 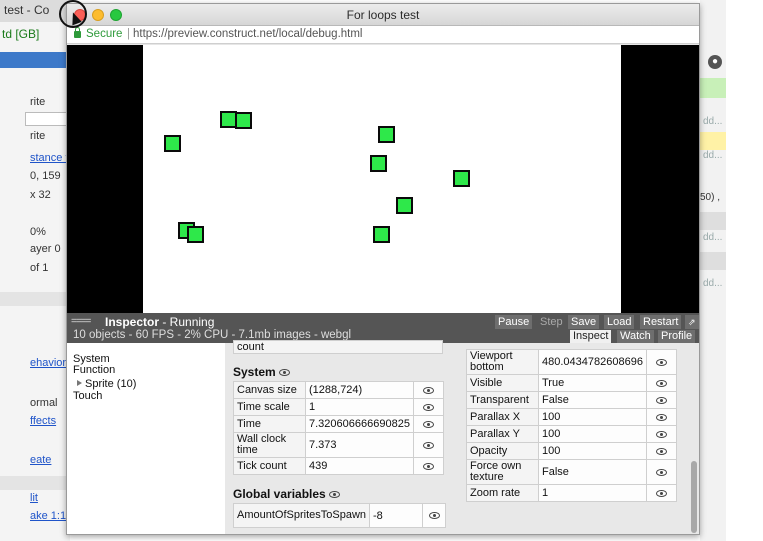 I want to click on pause-button: Pause, so click(x=514, y=322).